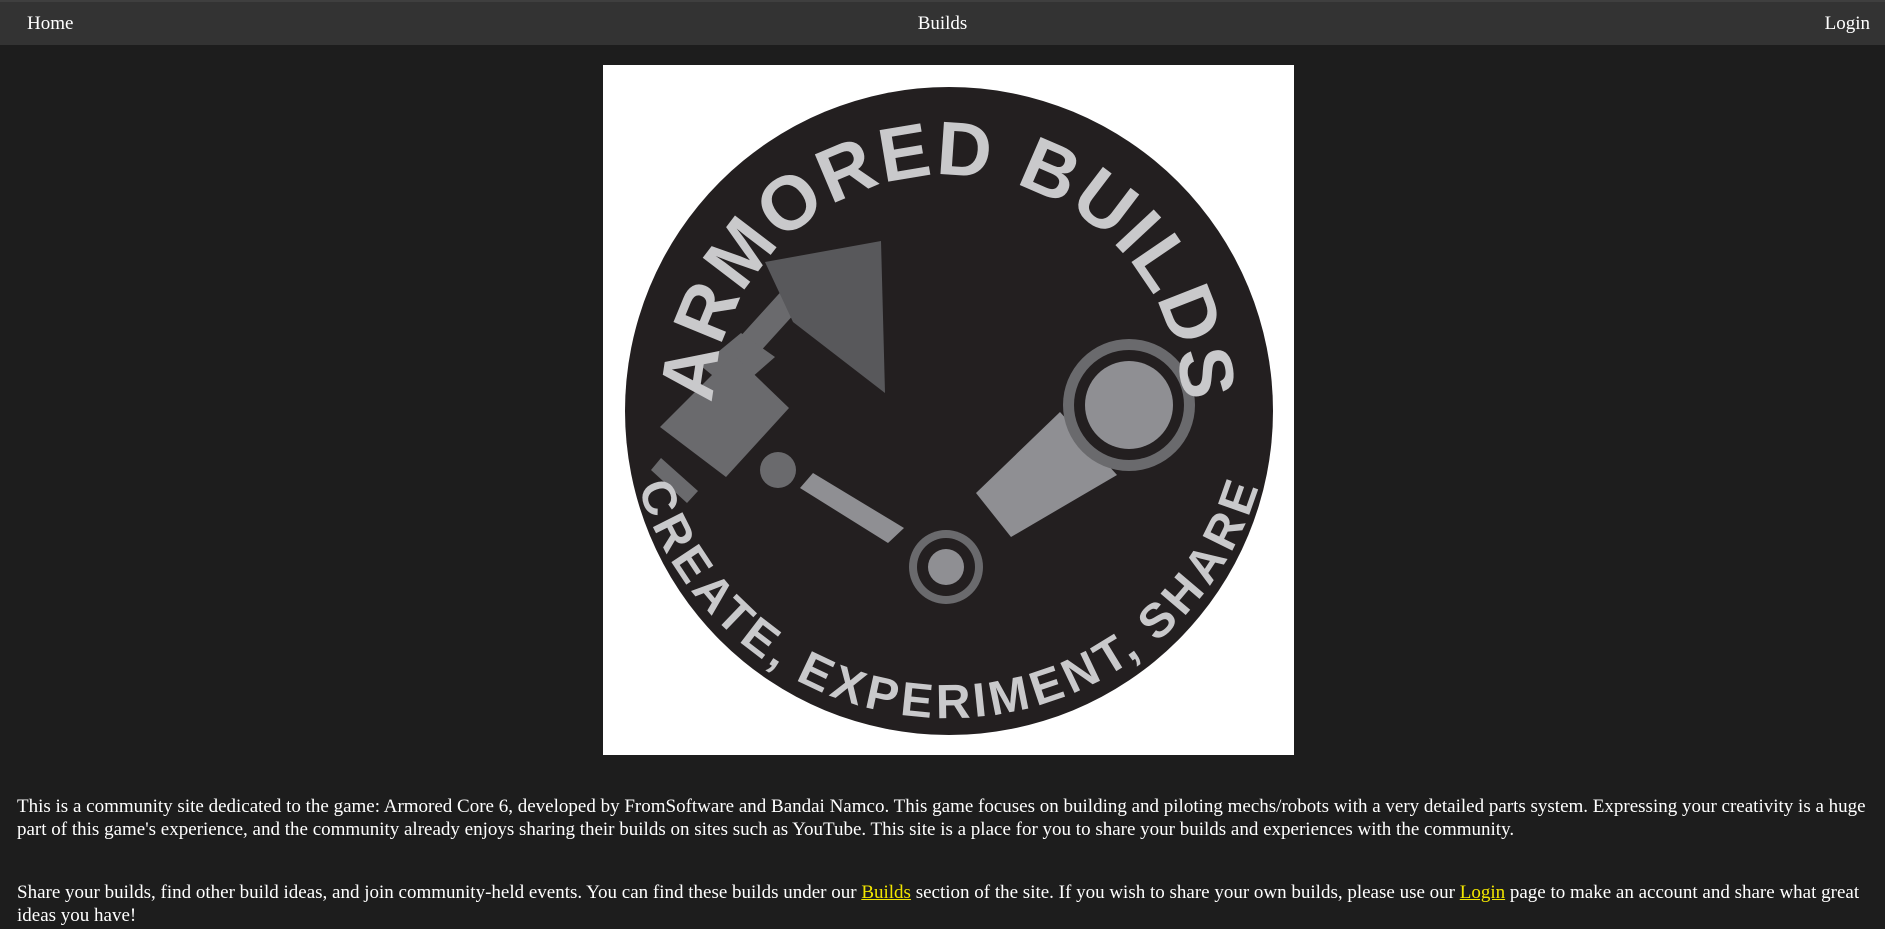 Image resolution: width=1885 pixels, height=929 pixels. What do you see at coordinates (886, 892) in the screenshot?
I see `builds-link: Builds` at bounding box center [886, 892].